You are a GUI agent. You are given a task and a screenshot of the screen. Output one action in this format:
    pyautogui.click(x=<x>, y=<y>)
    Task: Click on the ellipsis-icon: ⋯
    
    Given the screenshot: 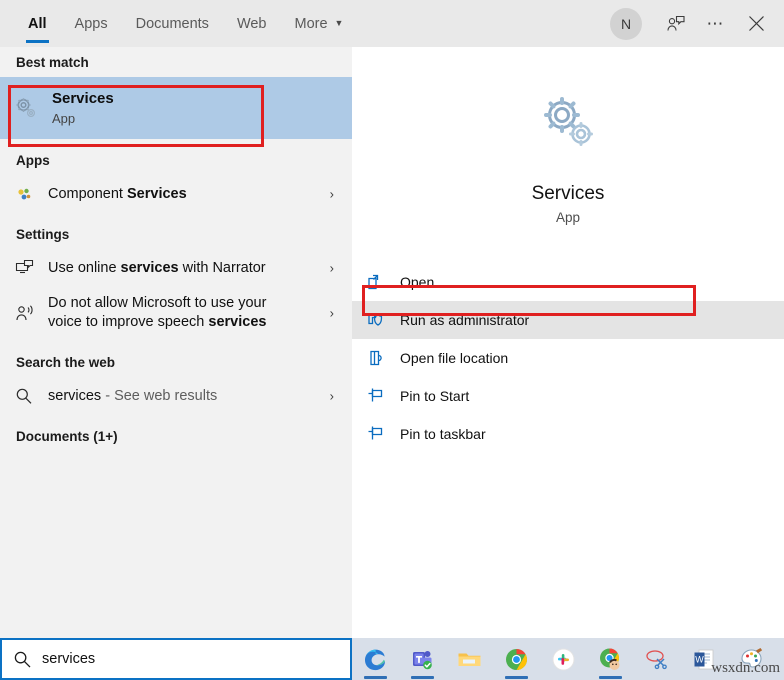 What is the action you would take?
    pyautogui.click(x=716, y=23)
    